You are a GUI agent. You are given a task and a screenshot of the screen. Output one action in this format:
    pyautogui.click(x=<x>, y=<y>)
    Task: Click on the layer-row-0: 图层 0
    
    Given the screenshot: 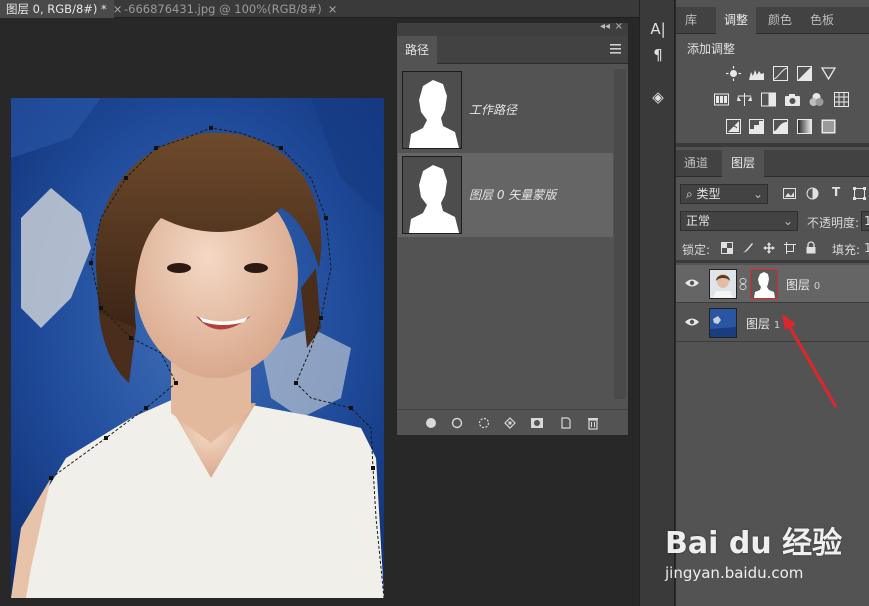 What is the action you would take?
    pyautogui.click(x=772, y=284)
    